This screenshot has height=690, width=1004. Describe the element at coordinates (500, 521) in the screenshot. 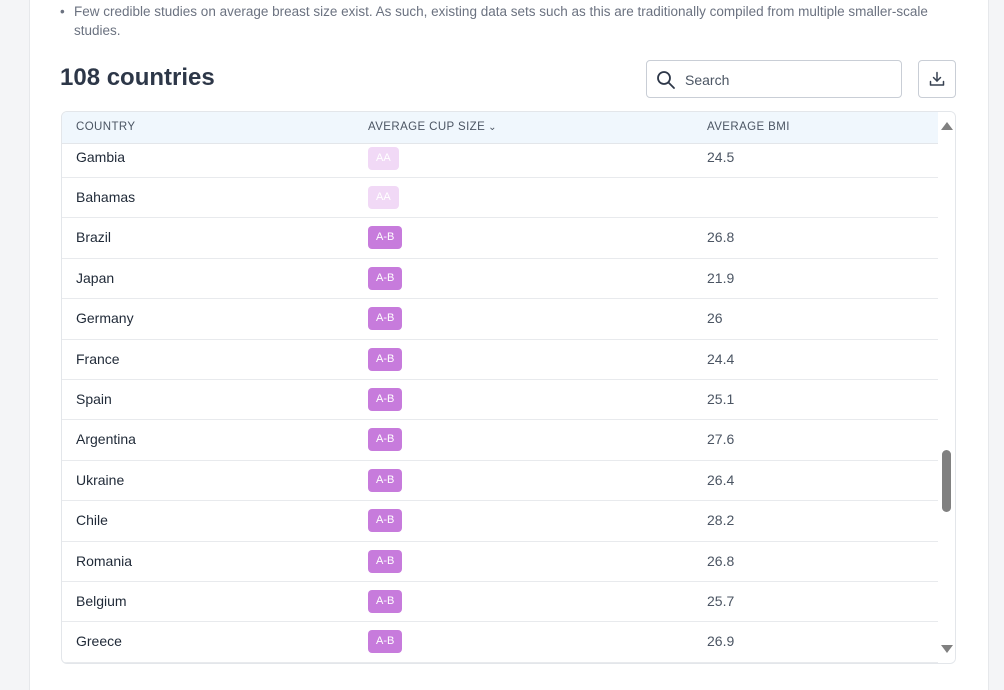

I see `table-row: Chile A-B 28.2` at that location.